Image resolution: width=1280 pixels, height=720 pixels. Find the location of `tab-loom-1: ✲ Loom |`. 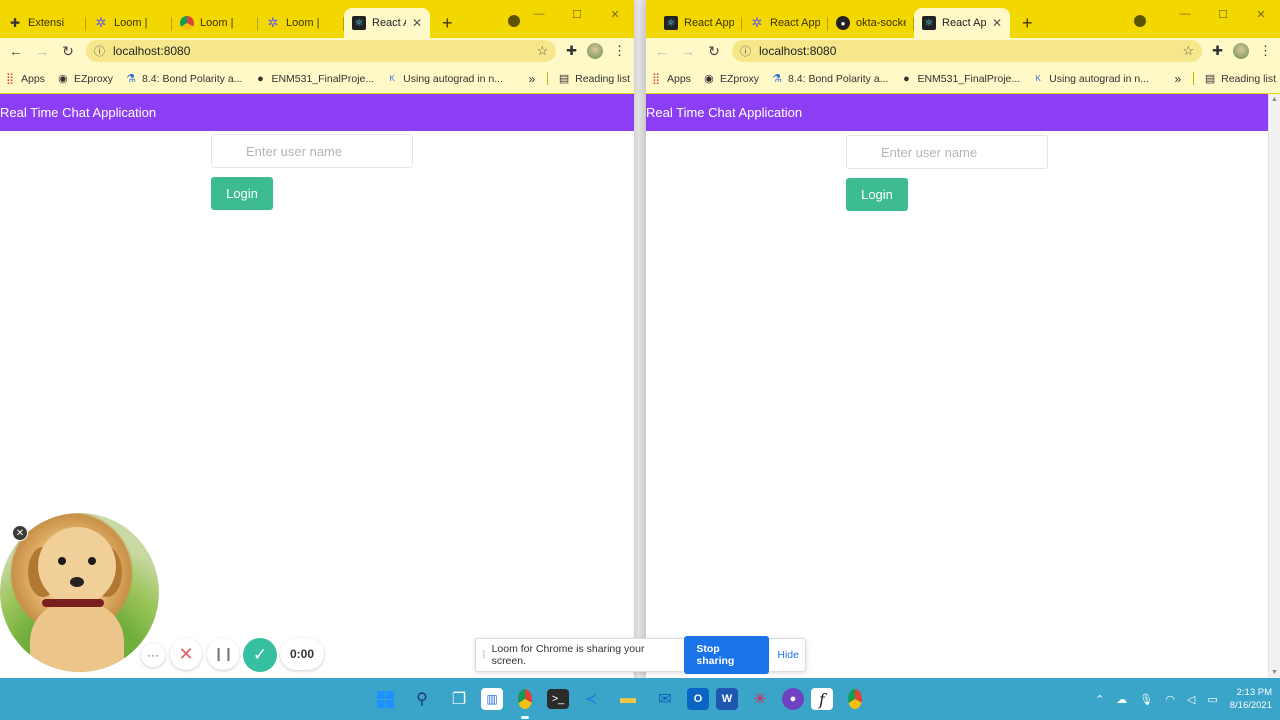

tab-loom-1: ✲ Loom | is located at coordinates (129, 23).